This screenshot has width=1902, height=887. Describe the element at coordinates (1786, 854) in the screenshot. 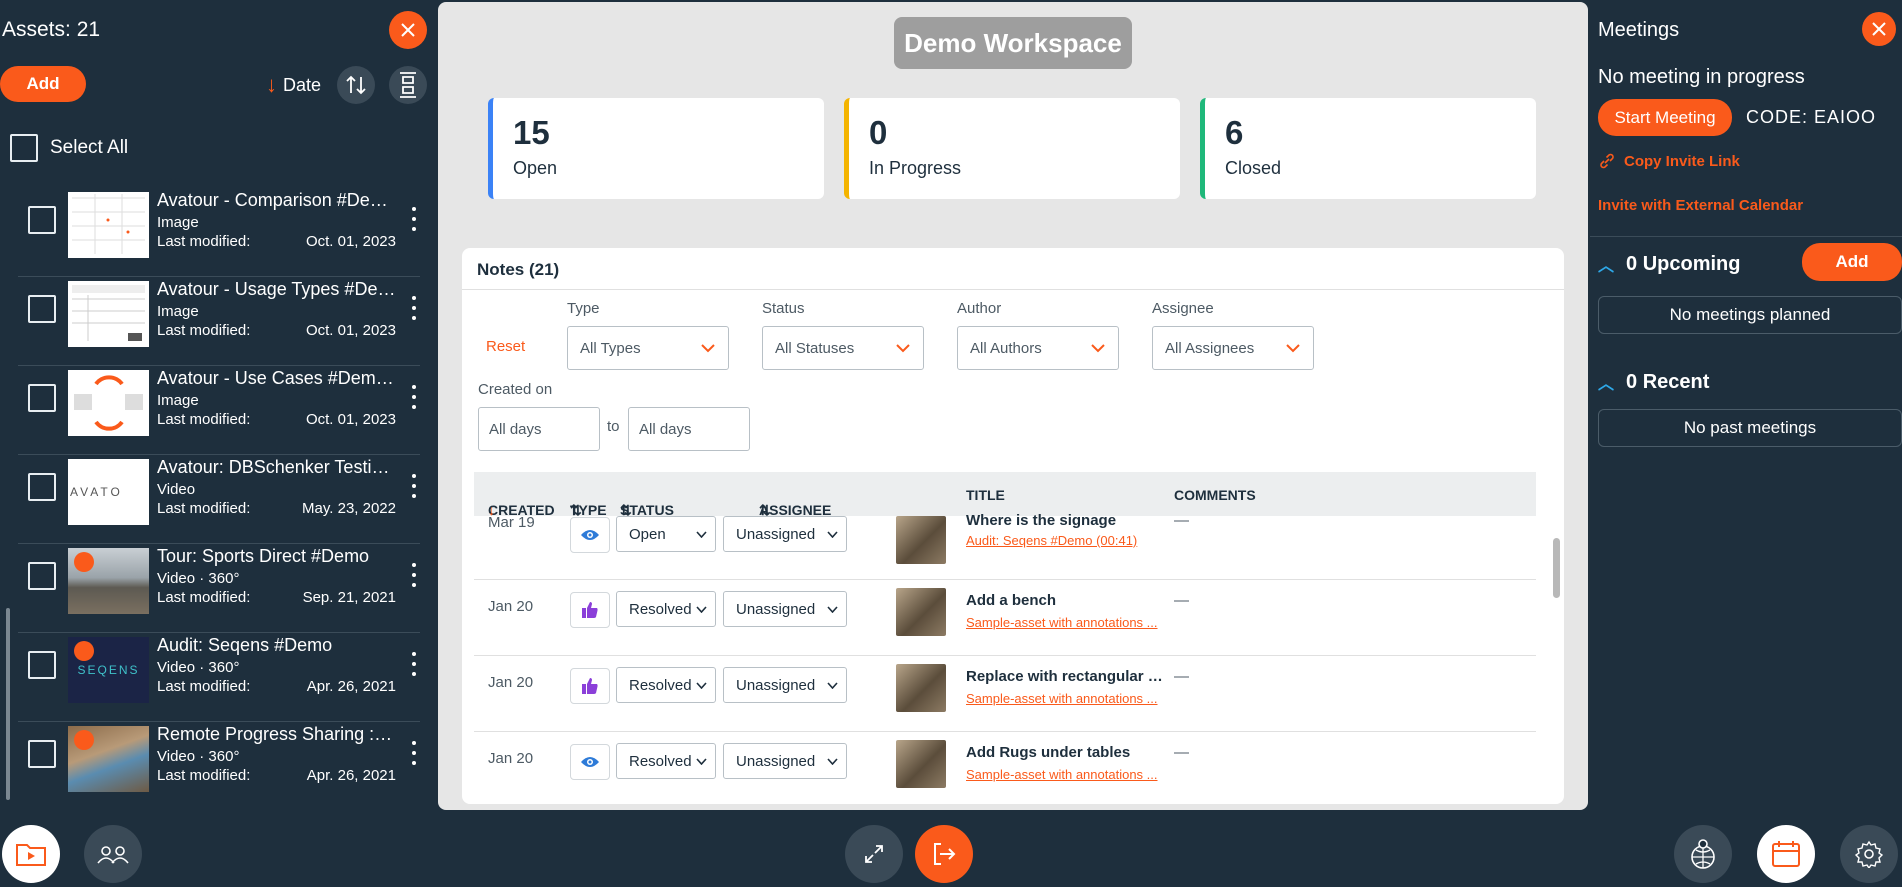

I see `meetings-tab-button` at that location.